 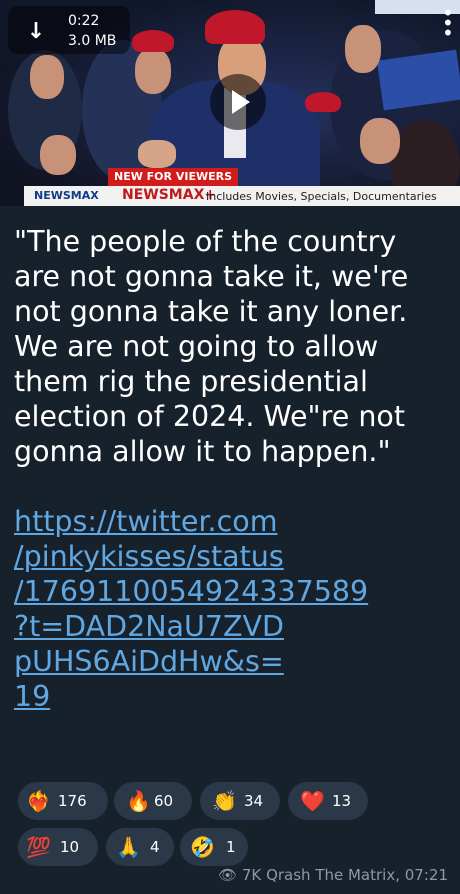 What do you see at coordinates (92, 41) in the screenshot?
I see `video-size: 3.0 MB` at bounding box center [92, 41].